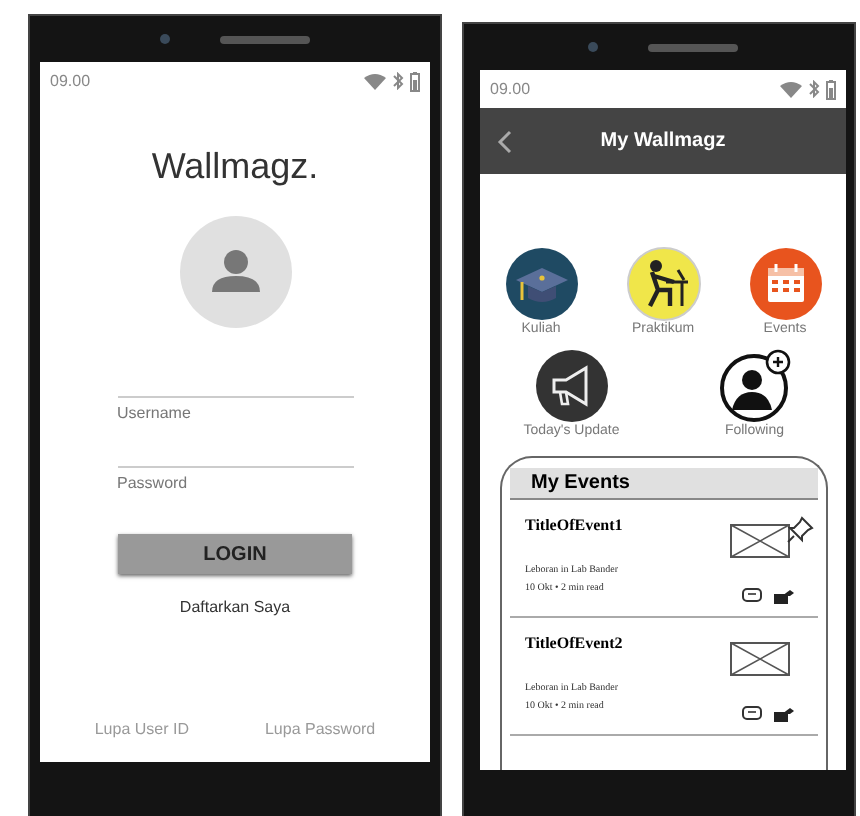 The width and height of the screenshot is (860, 816). What do you see at coordinates (320, 729) in the screenshot?
I see `footer-link: Lupa Password` at bounding box center [320, 729].